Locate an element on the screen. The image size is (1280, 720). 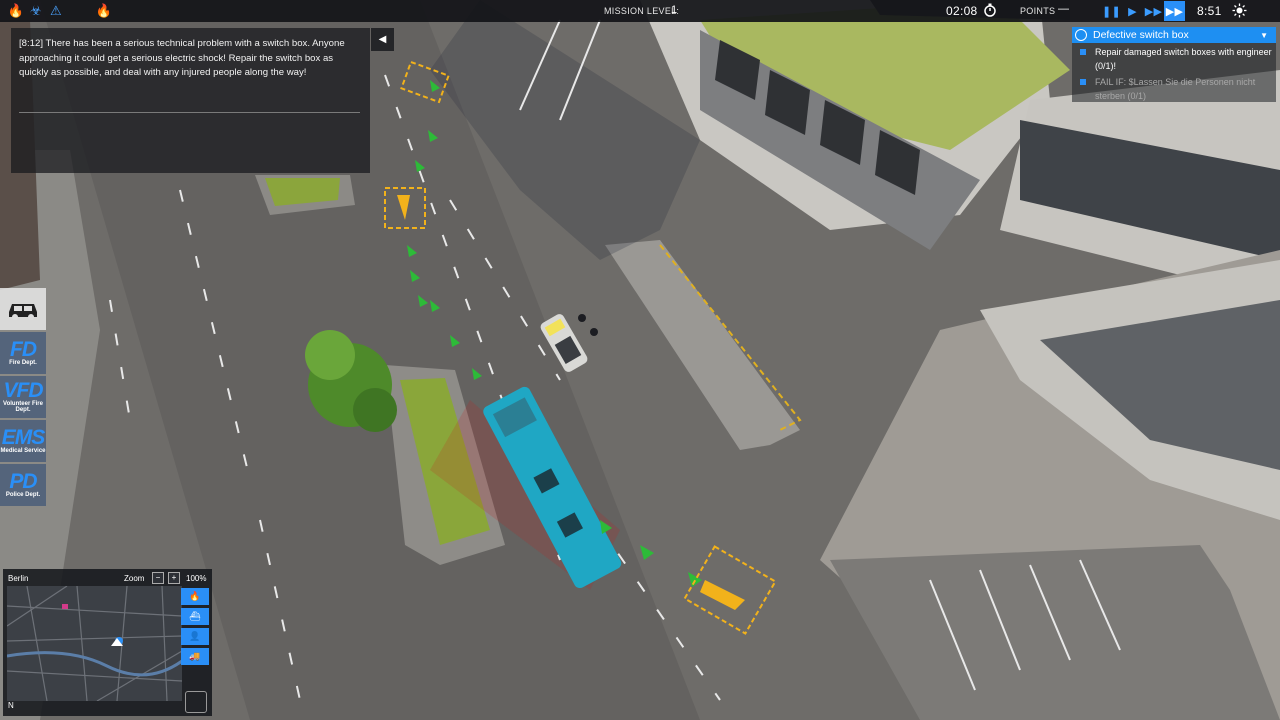
vfd-label: VFD is located at coordinates (23, 390).